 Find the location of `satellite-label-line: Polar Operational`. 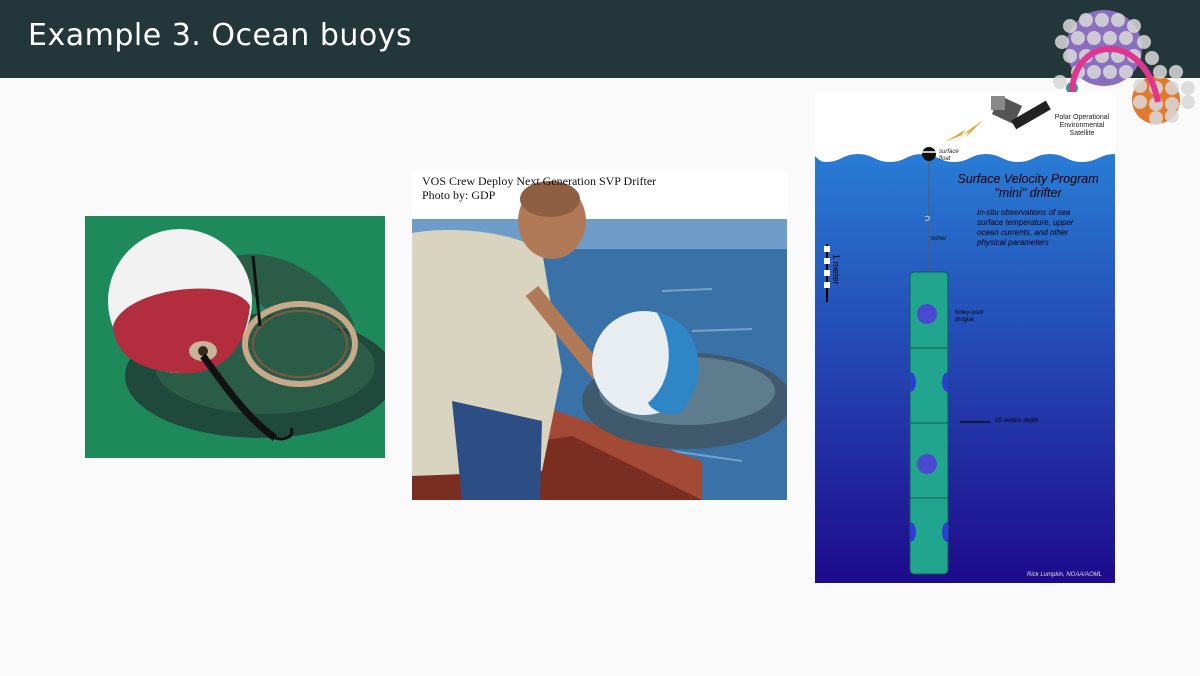

satellite-label-line: Polar Operational is located at coordinates (1082, 117).